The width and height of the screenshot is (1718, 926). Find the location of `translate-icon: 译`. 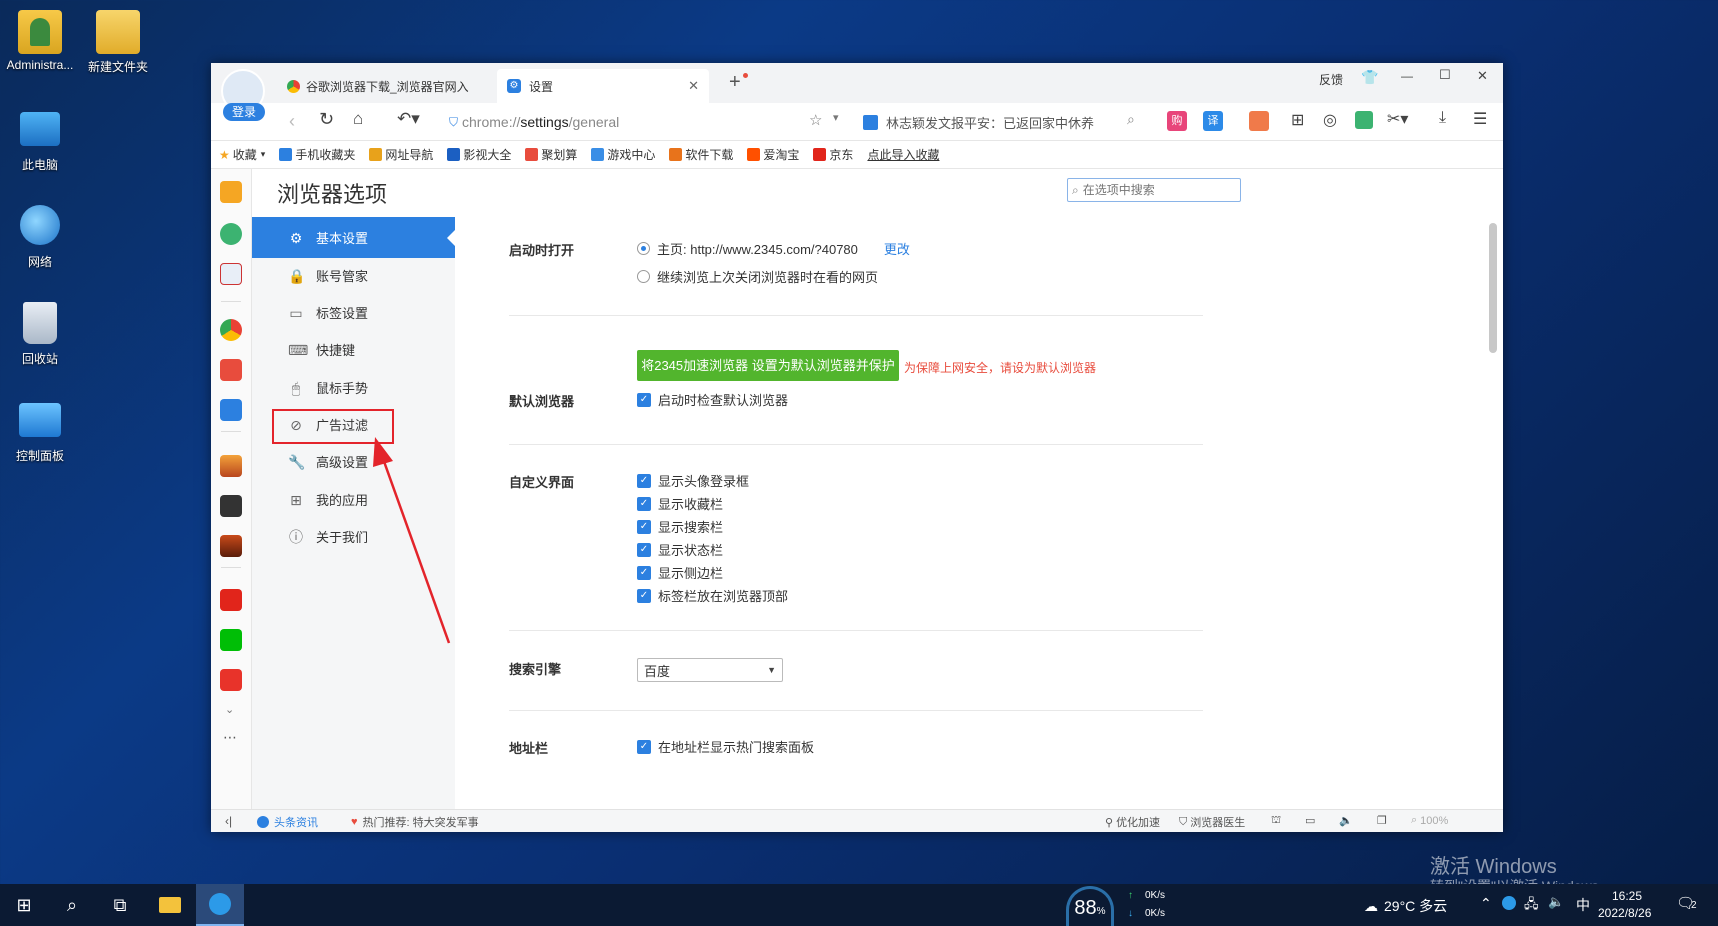

translate-icon: 译 is located at coordinates (1213, 121).